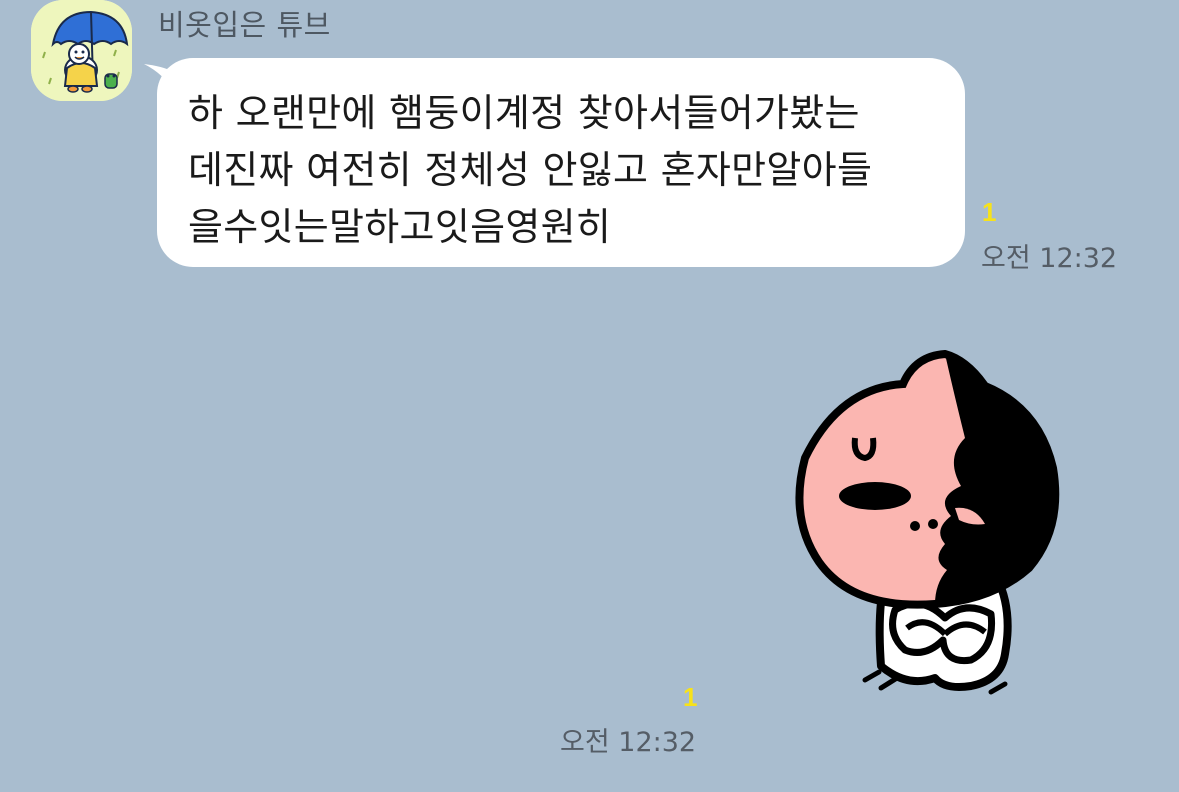 The width and height of the screenshot is (1179, 792). Describe the element at coordinates (400, 227) in the screenshot. I see `message-text-line: 을수잇는말하고잇음영원히` at that location.